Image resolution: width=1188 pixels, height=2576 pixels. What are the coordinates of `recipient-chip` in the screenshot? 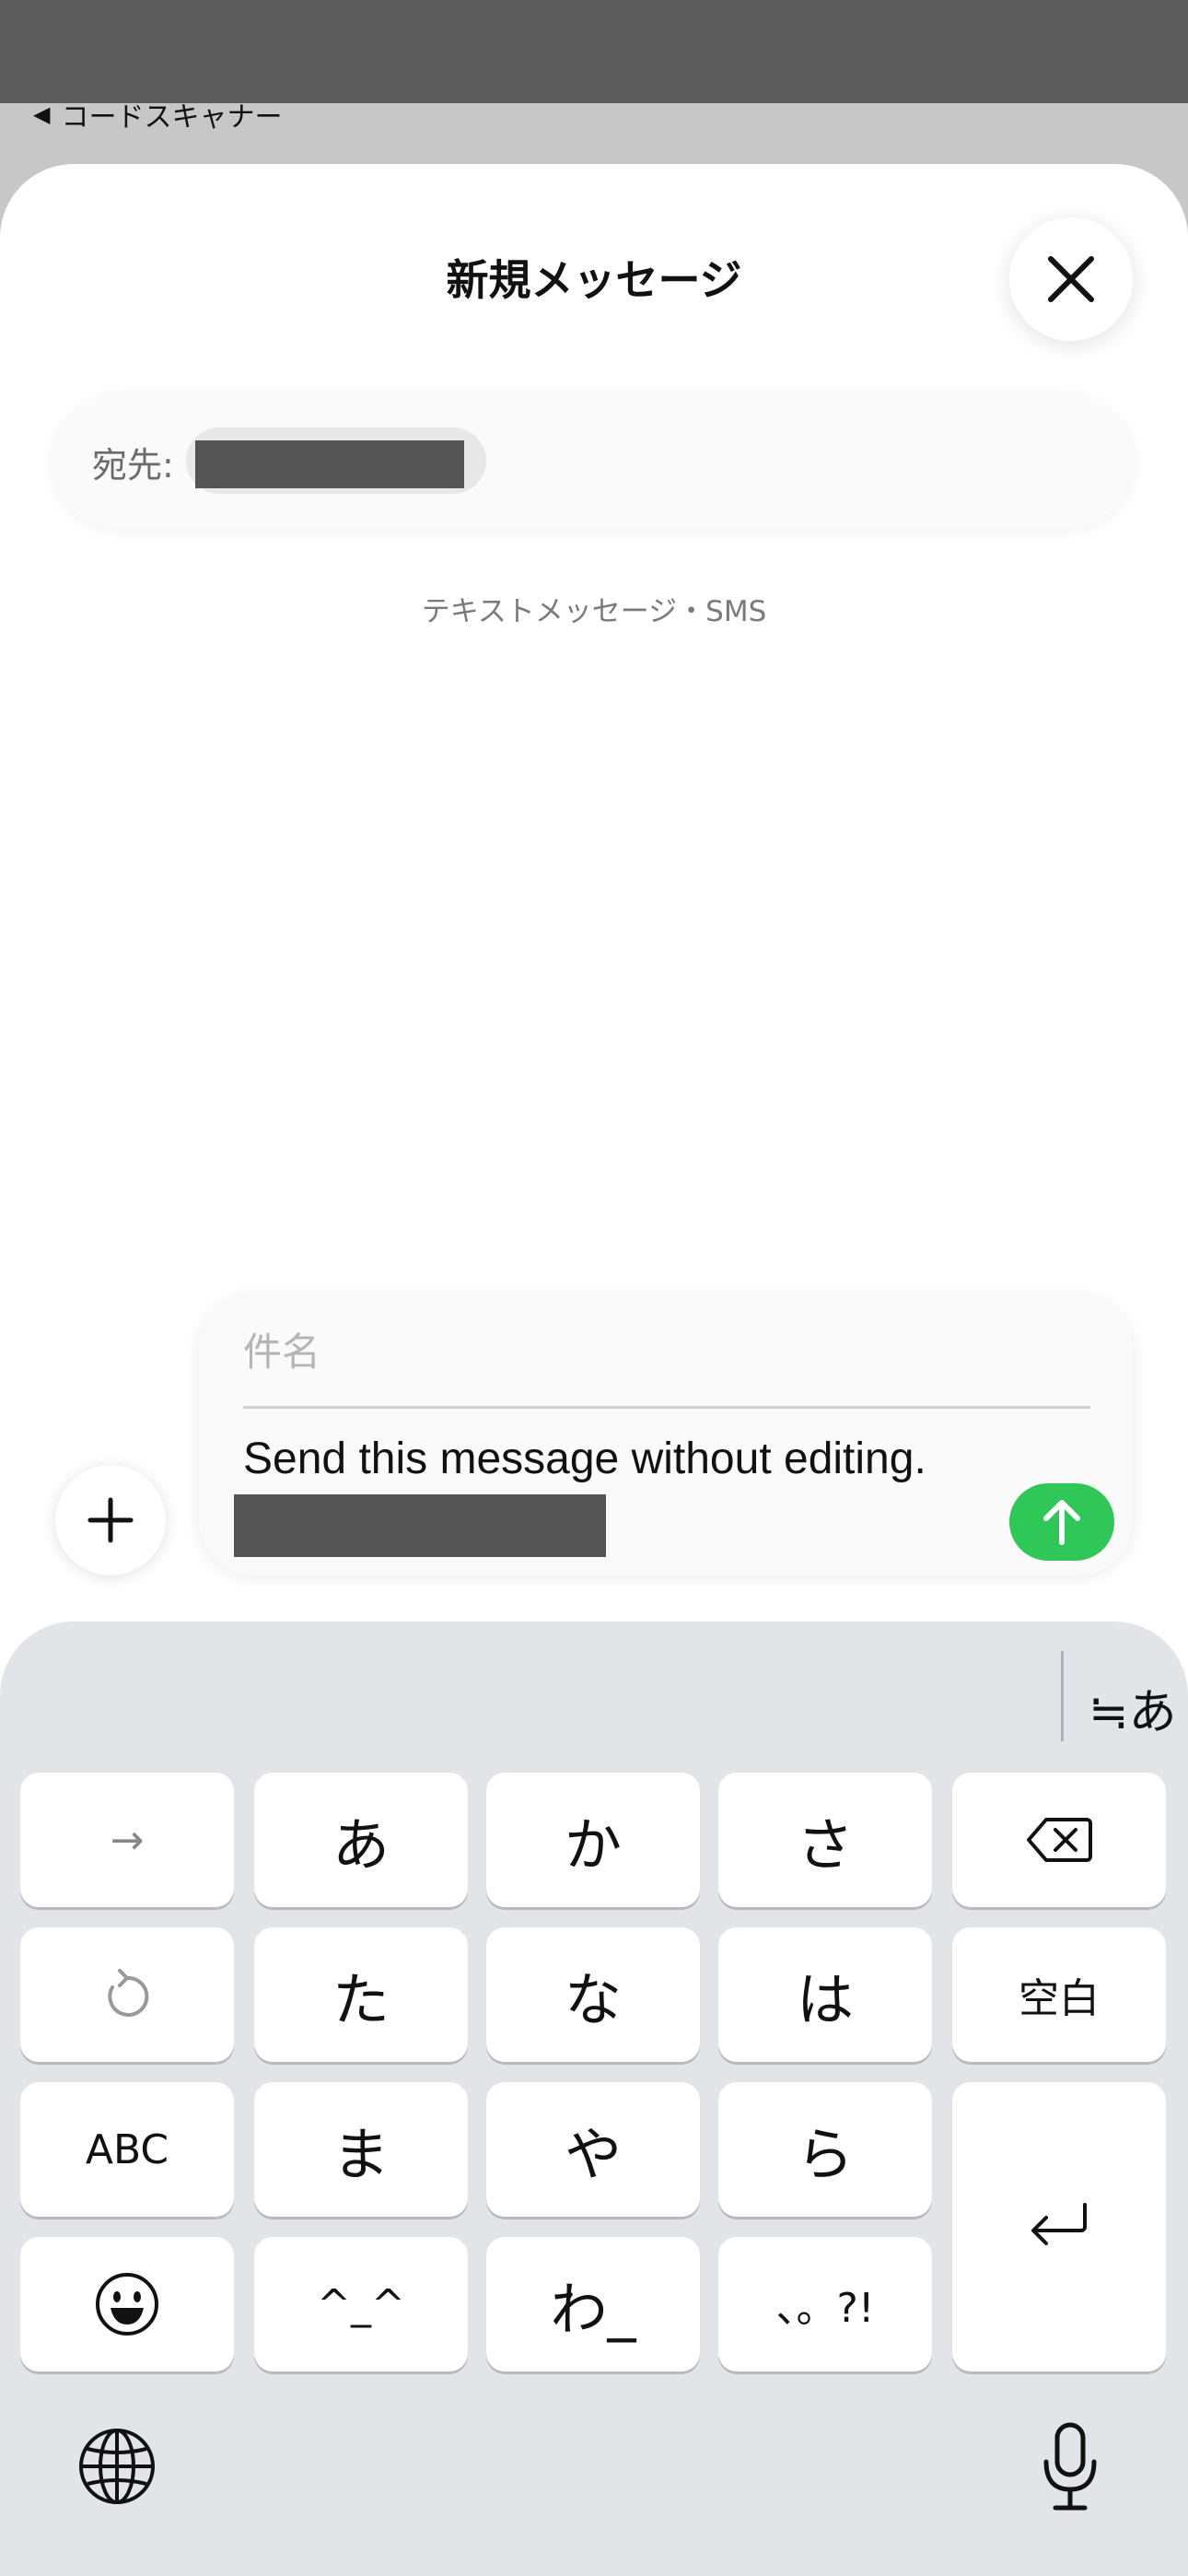 It's located at (336, 460).